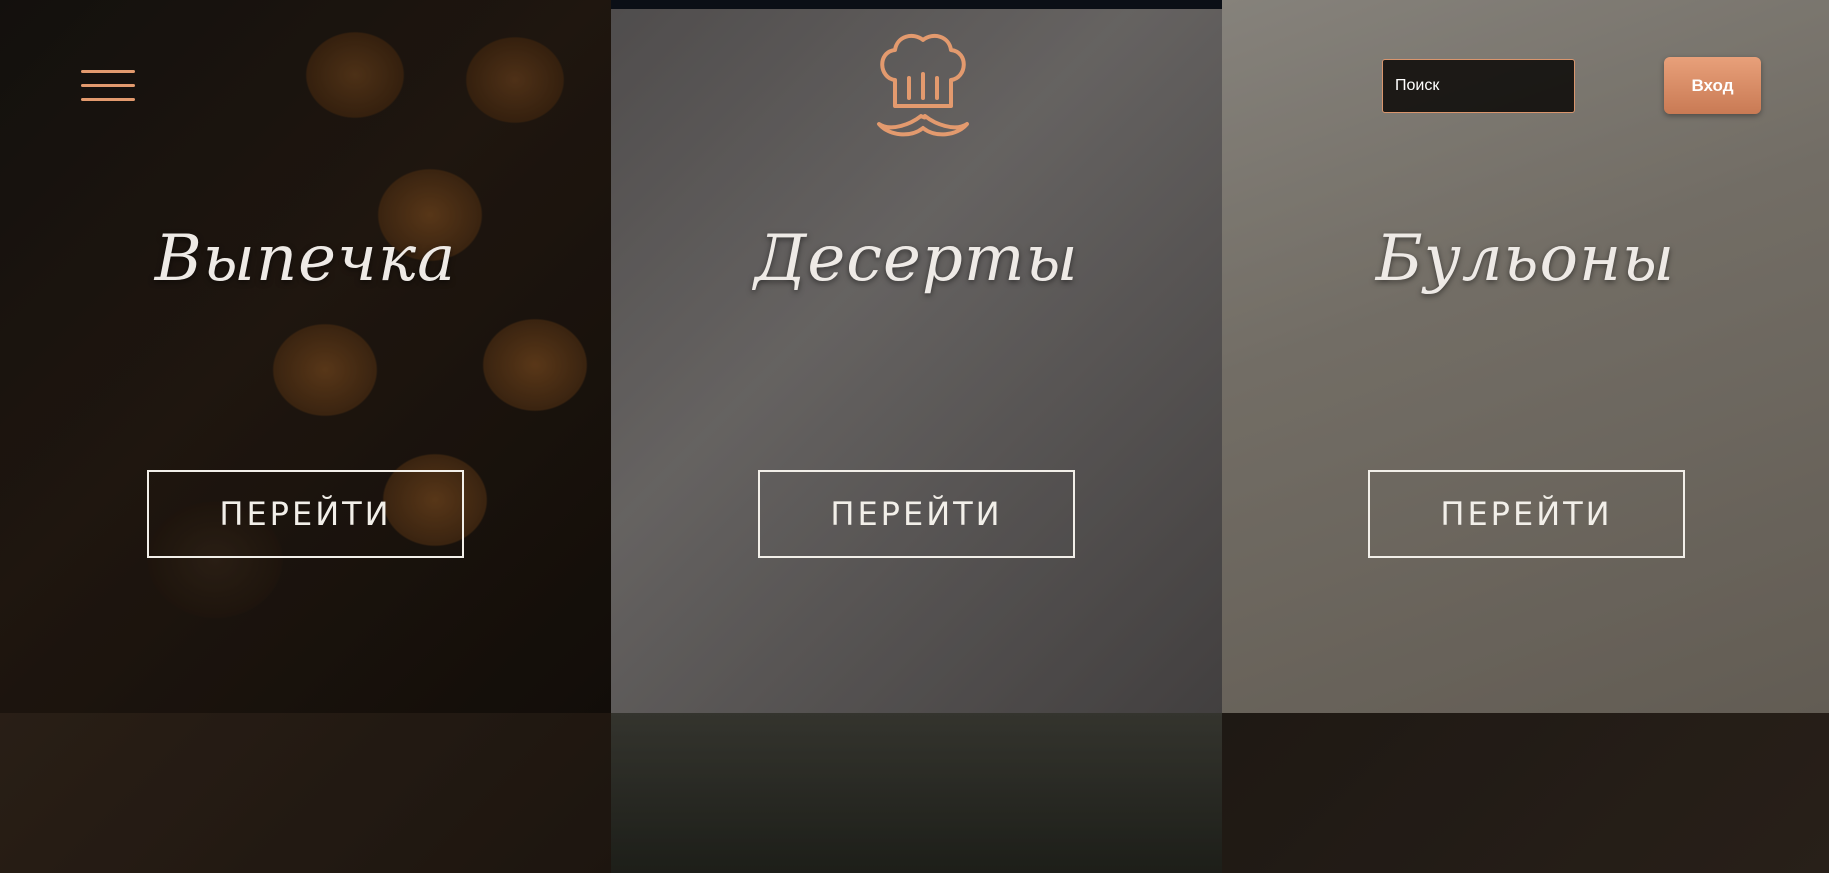  Describe the element at coordinates (108, 86) in the screenshot. I see `hamburger-menu-icon` at that location.